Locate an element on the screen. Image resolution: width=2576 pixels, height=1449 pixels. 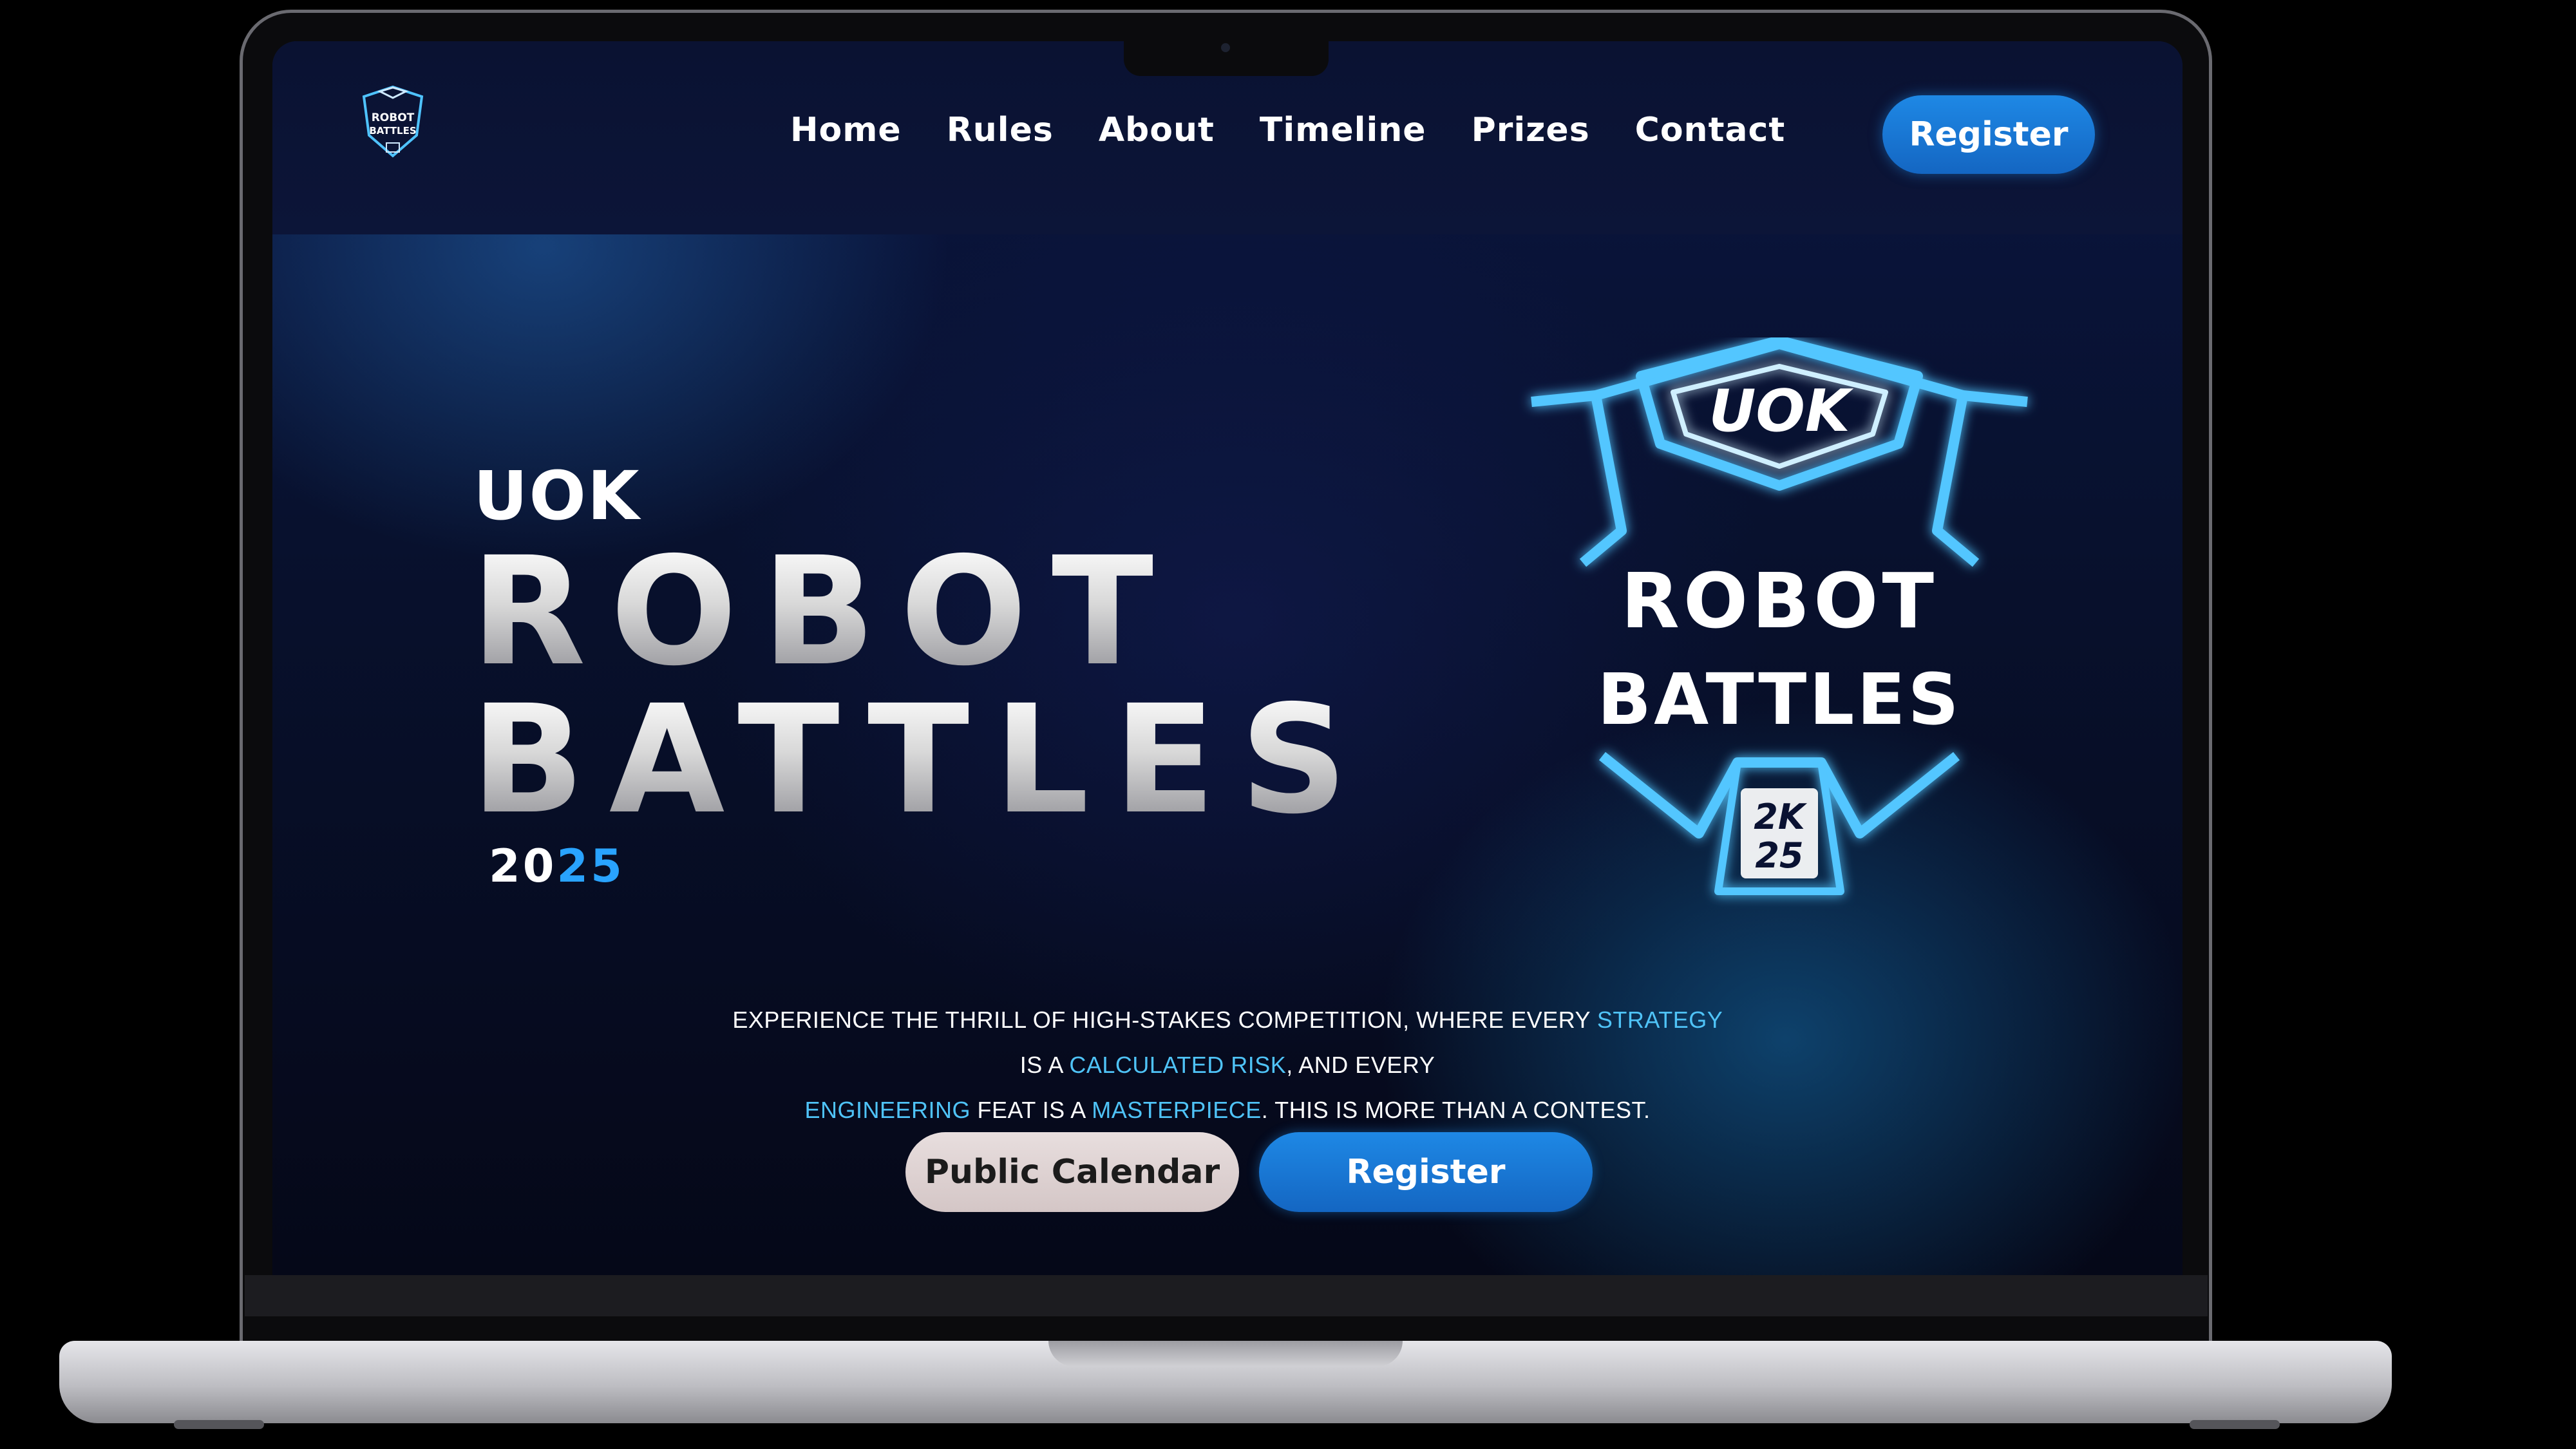
hero-year-part1: 20 is located at coordinates (523, 867).